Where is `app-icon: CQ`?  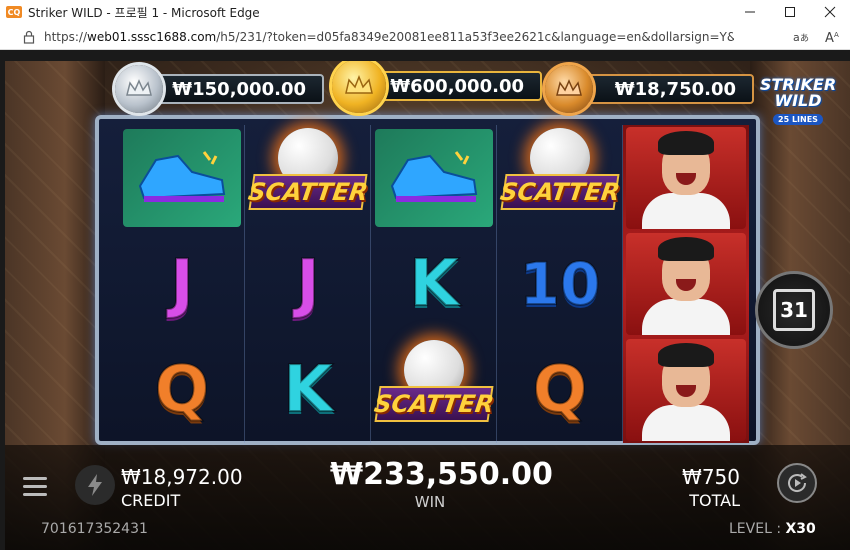 app-icon: CQ is located at coordinates (14, 12).